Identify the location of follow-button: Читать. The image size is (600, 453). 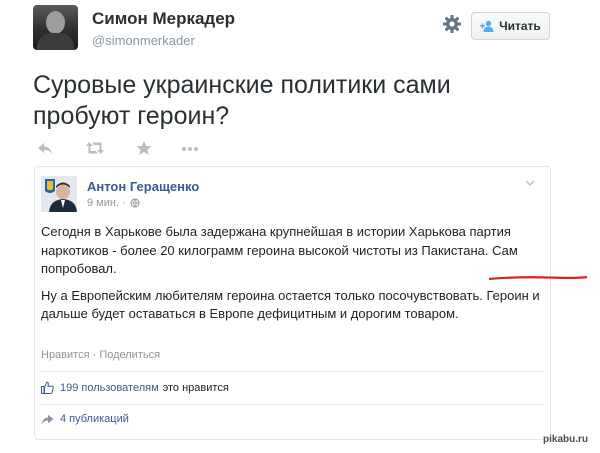
(510, 26).